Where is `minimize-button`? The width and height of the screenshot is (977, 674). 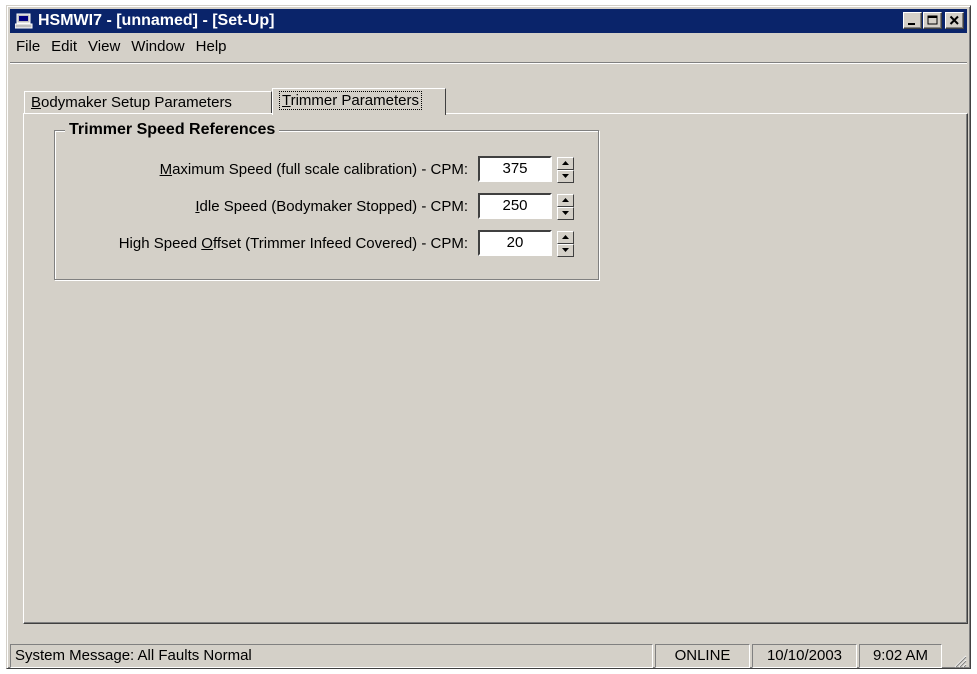 minimize-button is located at coordinates (912, 20).